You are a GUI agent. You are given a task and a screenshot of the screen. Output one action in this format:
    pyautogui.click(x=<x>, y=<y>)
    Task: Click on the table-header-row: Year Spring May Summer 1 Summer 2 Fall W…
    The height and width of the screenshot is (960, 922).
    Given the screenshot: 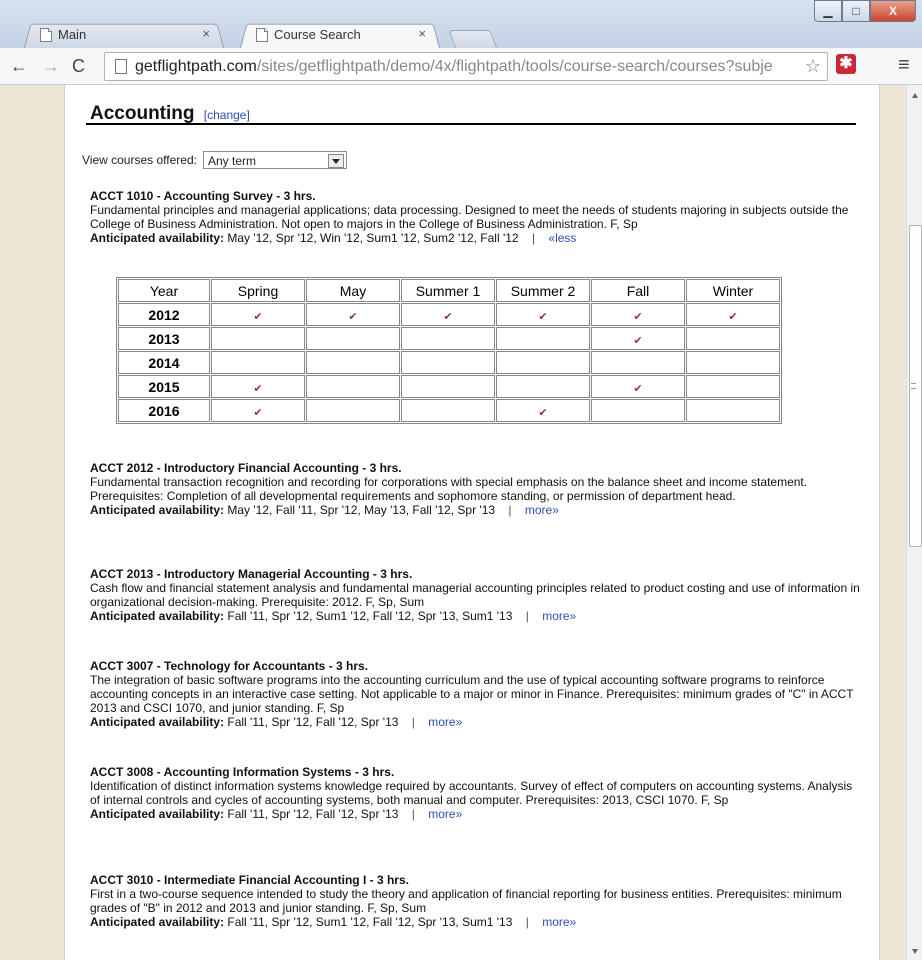 What is the action you would take?
    pyautogui.click(x=449, y=290)
    